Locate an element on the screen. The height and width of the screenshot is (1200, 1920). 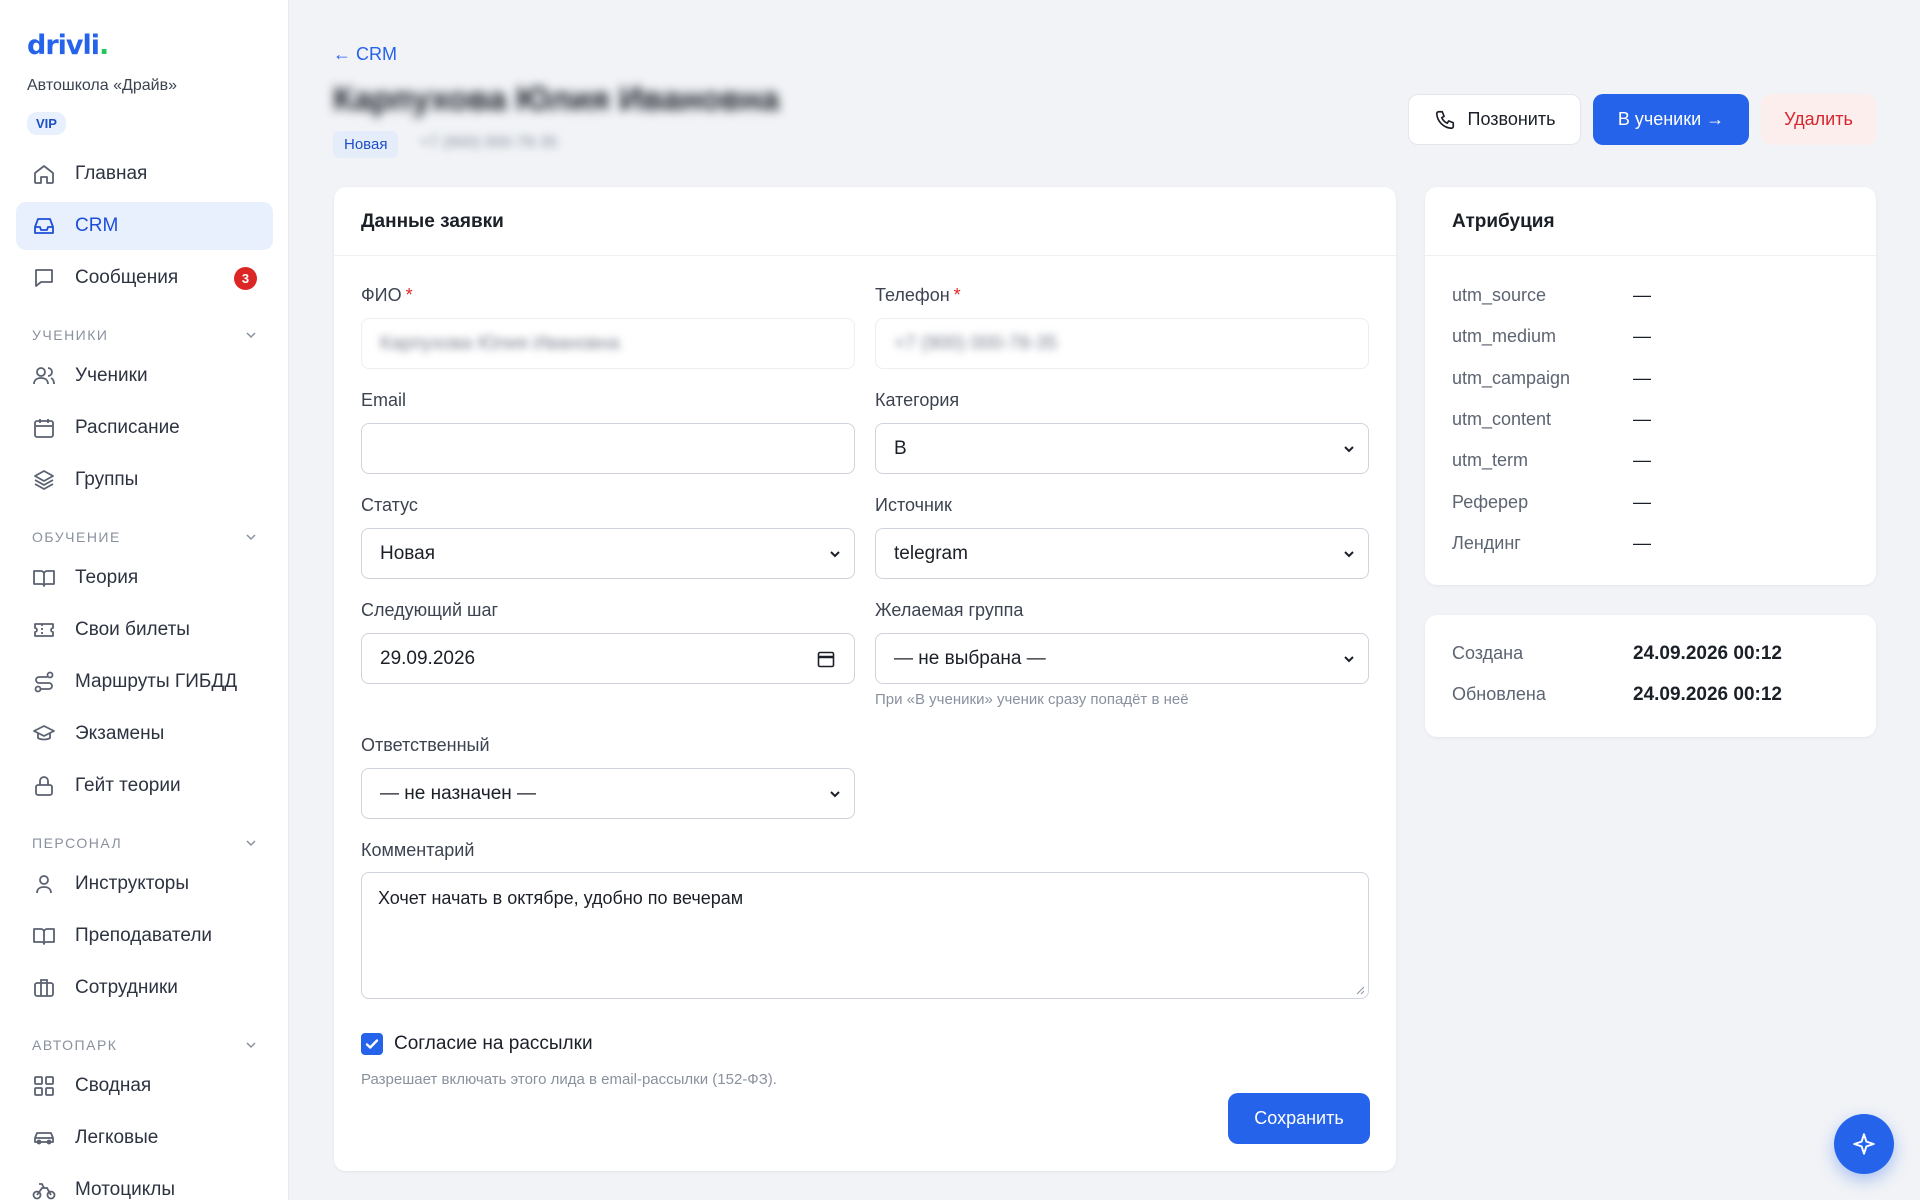
sidebar-item-label: Сообщения is located at coordinates (127, 277).